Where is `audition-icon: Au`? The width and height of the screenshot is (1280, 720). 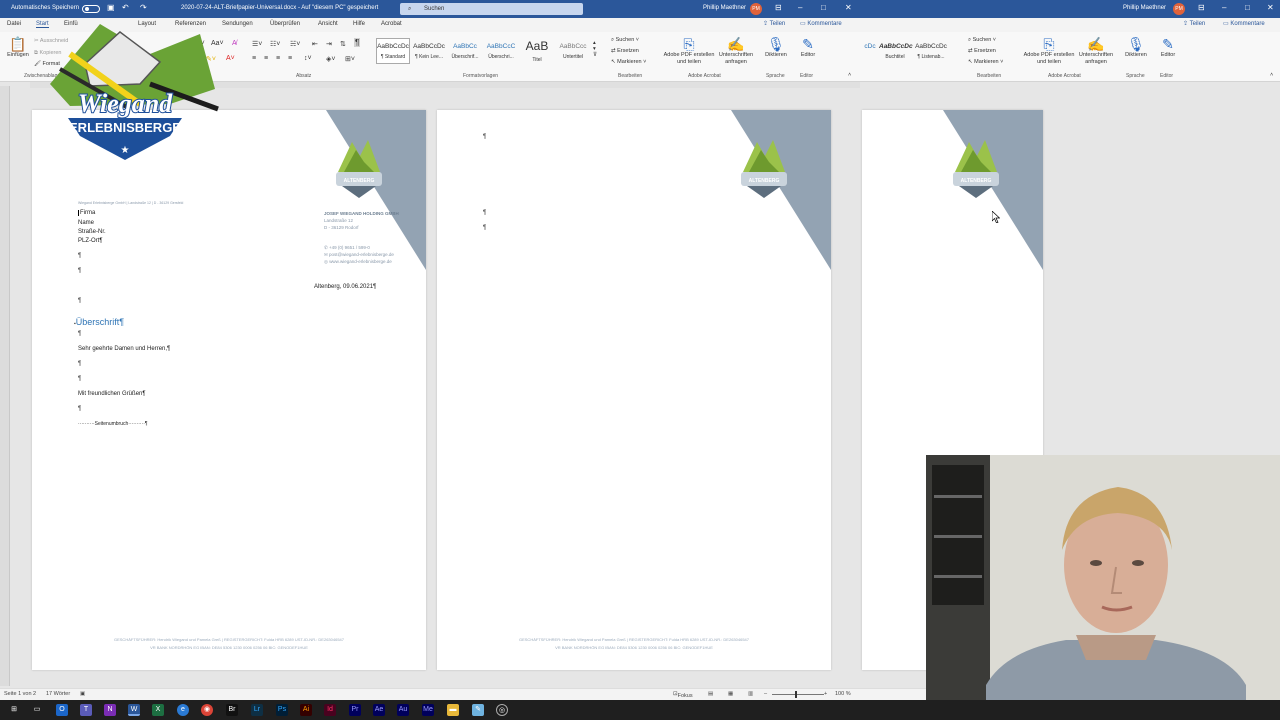
audition-icon: Au is located at coordinates (403, 710).